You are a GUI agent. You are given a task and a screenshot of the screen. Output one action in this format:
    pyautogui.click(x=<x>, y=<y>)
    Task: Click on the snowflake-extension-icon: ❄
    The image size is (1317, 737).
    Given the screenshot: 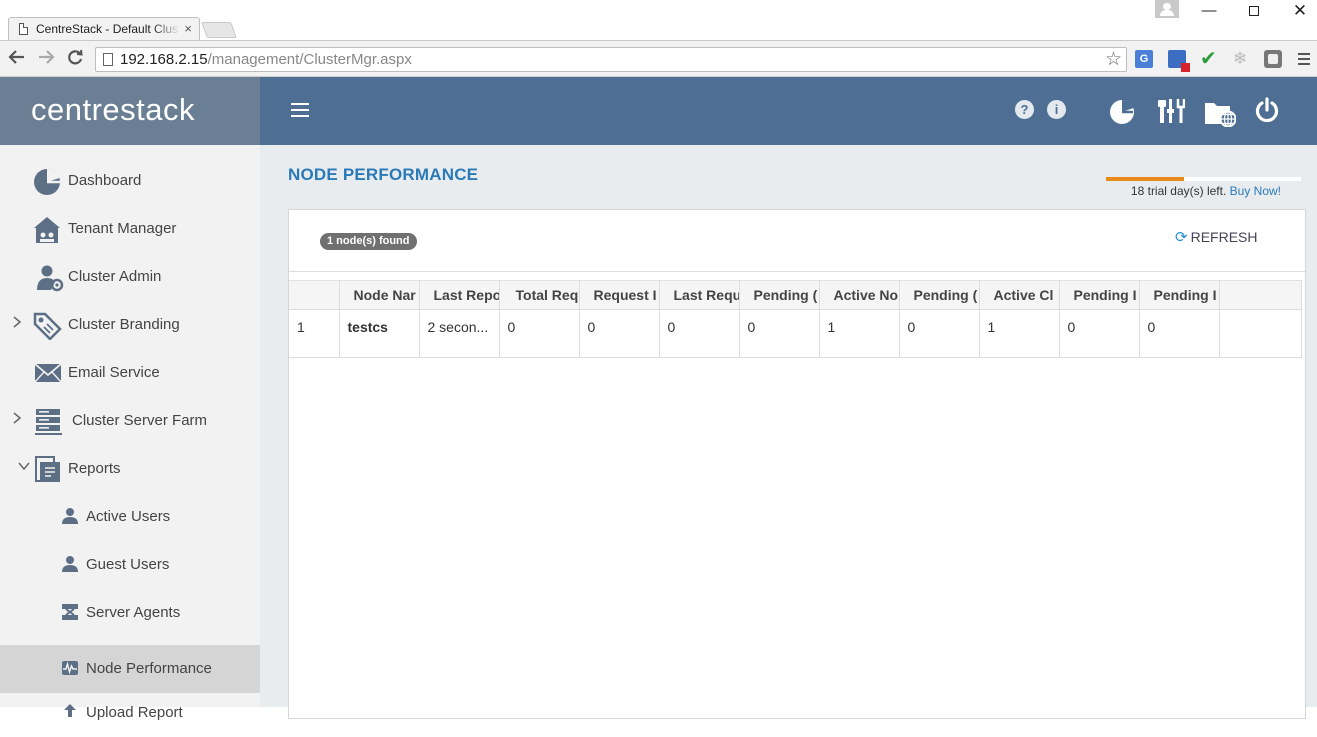 What is the action you would take?
    pyautogui.click(x=1242, y=59)
    